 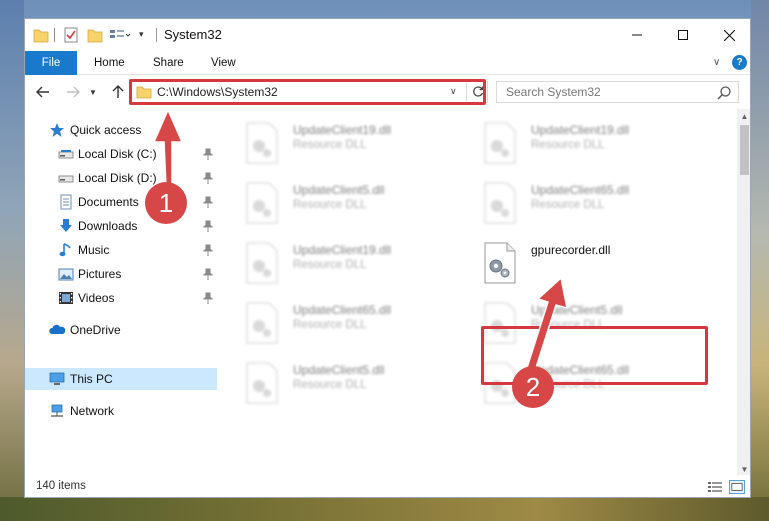 What do you see at coordinates (309, 92) in the screenshot?
I see `address-bar: C:\Windows\System32 ∨` at bounding box center [309, 92].